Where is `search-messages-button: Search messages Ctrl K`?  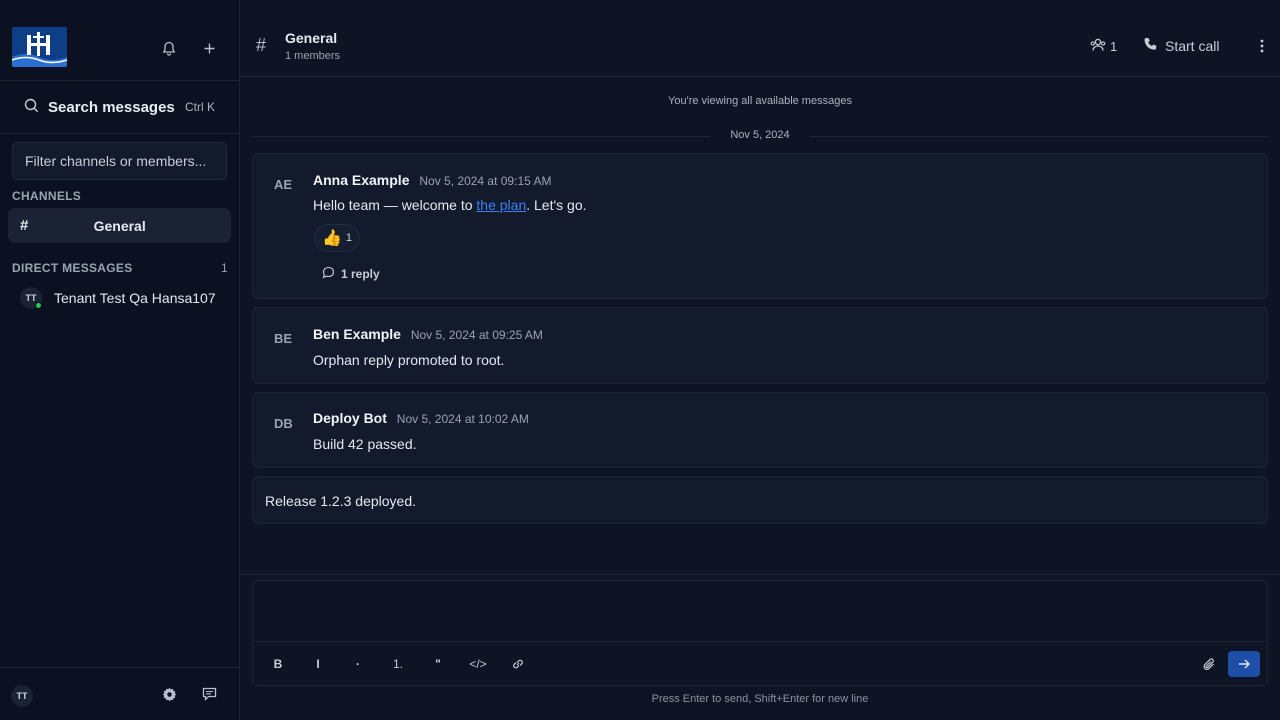
search-messages-button: Search messages Ctrl K is located at coordinates (119, 107).